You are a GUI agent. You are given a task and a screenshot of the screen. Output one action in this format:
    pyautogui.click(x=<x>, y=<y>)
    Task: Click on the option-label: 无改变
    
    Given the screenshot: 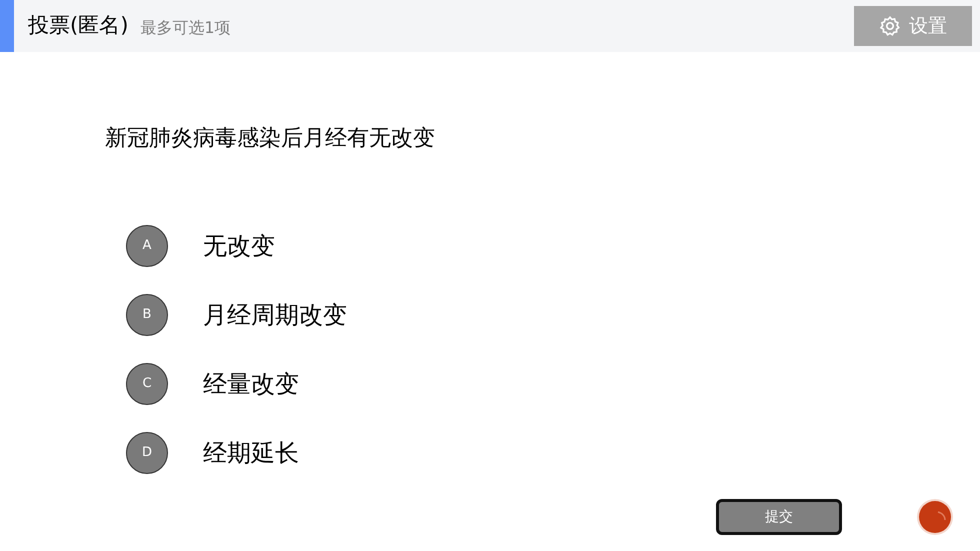 What is the action you would take?
    pyautogui.click(x=239, y=246)
    